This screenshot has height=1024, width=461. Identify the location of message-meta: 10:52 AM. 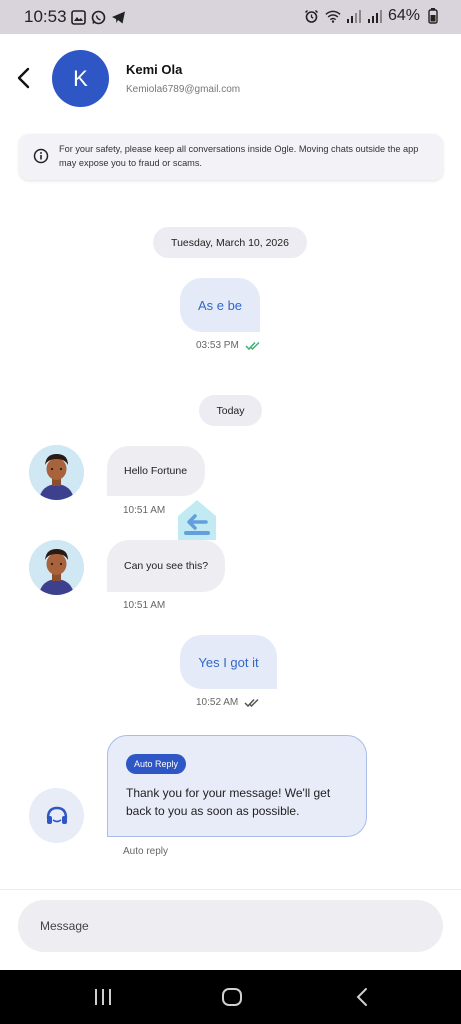
(229, 702).